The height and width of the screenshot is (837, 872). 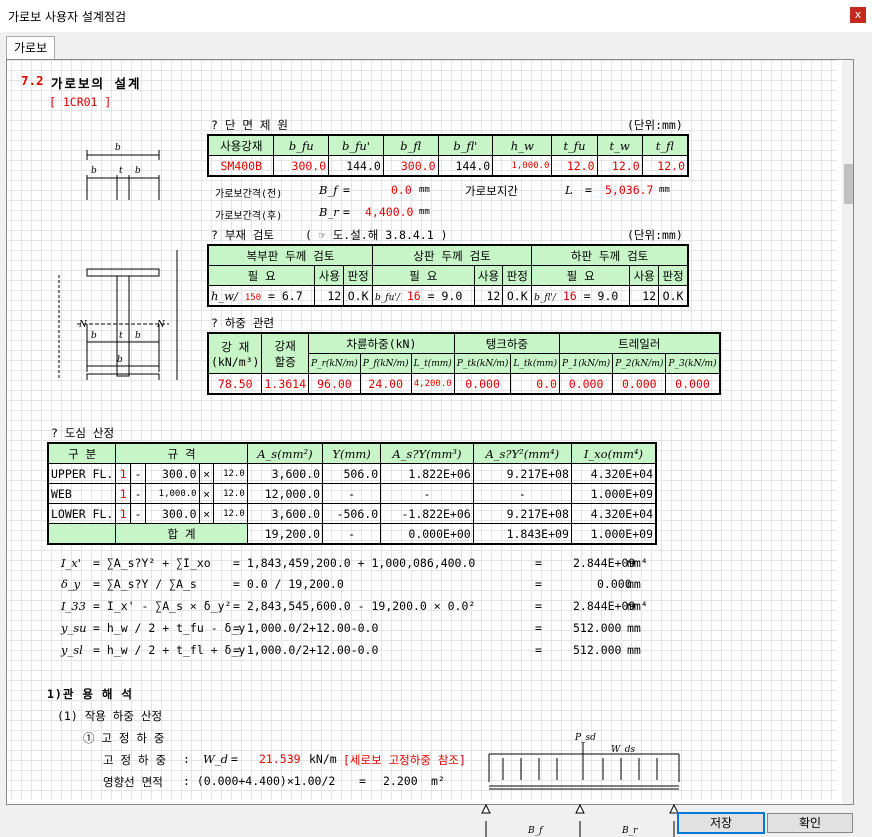 I want to click on row-ay2: 9.217E+08, so click(x=522, y=473).